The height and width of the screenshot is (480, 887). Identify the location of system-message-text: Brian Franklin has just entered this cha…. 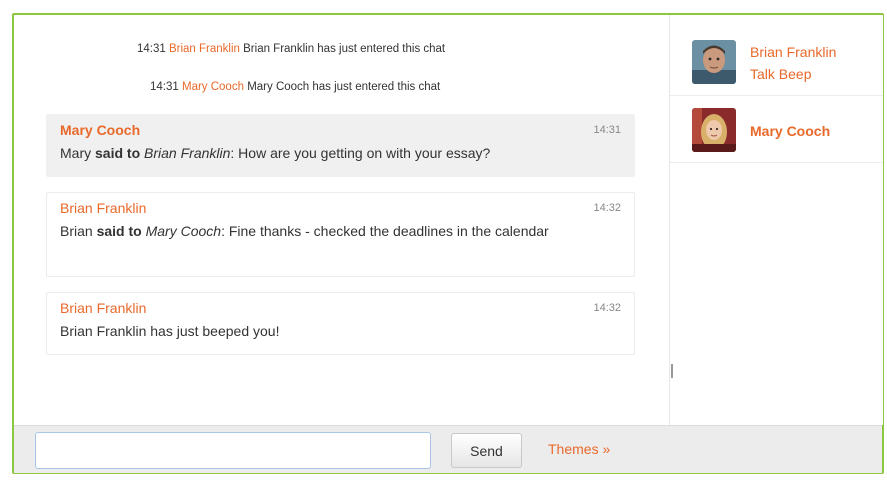
(344, 49).